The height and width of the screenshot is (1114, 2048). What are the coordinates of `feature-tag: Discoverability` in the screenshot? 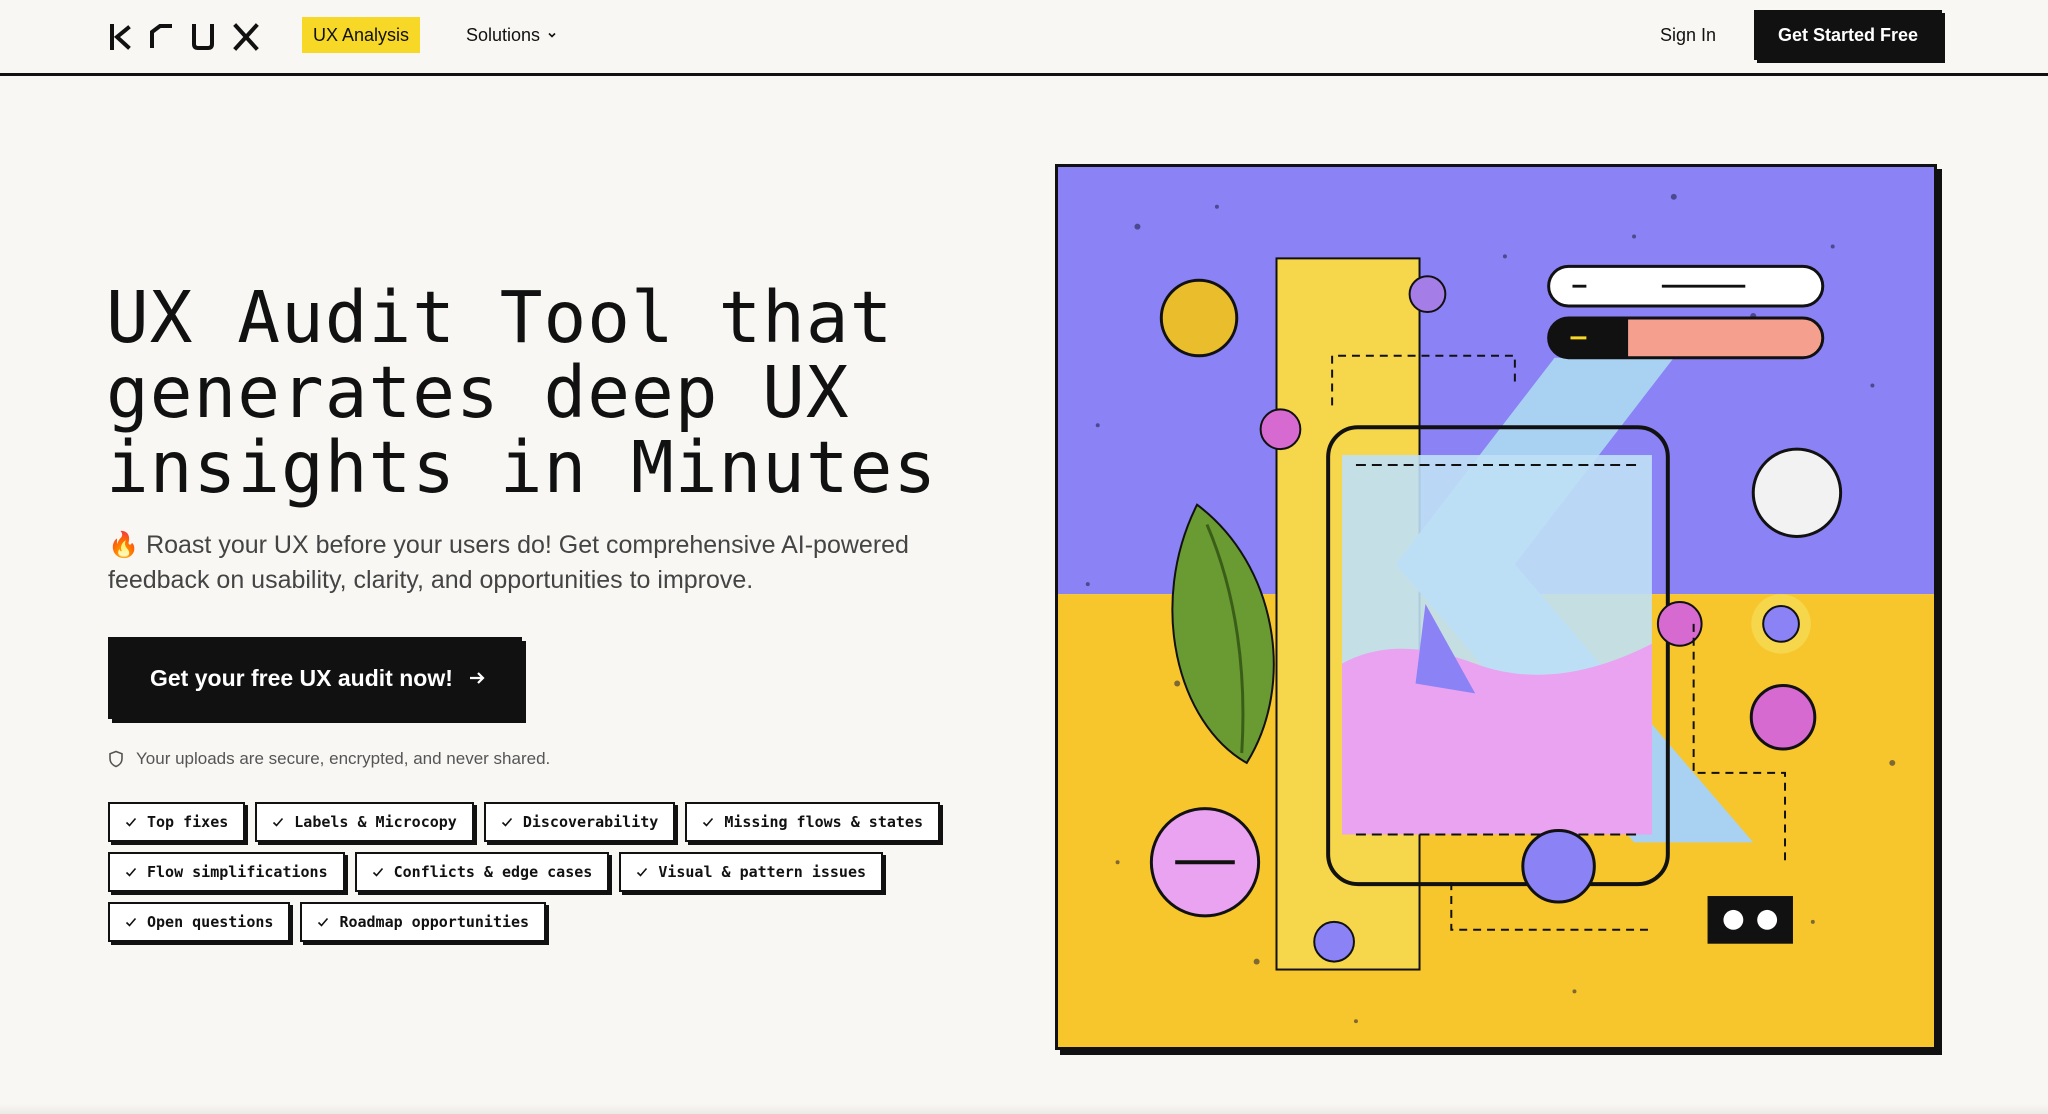 It's located at (579, 822).